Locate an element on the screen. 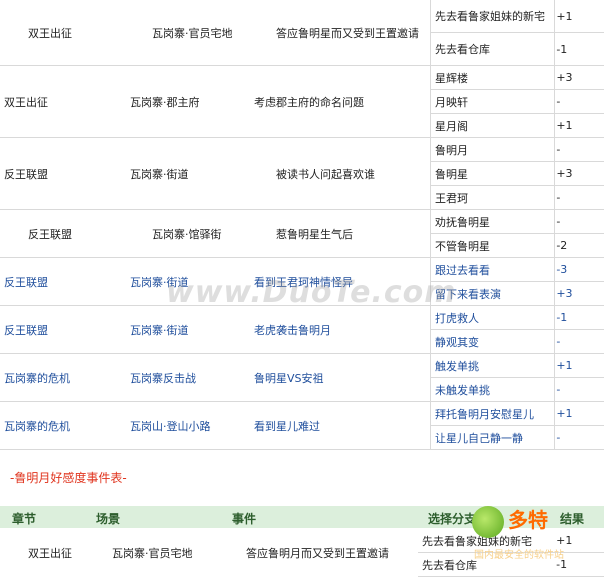 Image resolution: width=604 pixels, height=579 pixels. choice-row: 先去看鲁家姐妹的新宅 +1 is located at coordinates (517, 16).